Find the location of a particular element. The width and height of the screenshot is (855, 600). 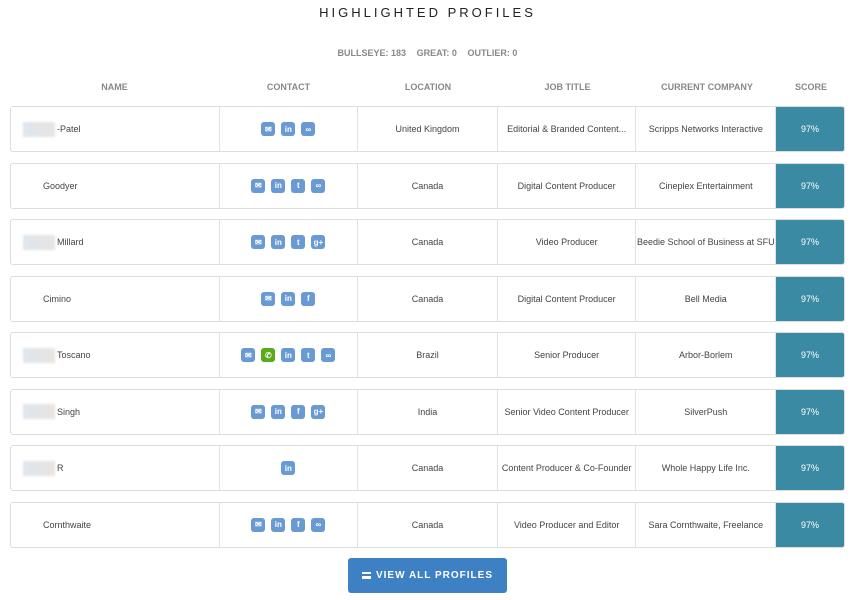

location-cell: India is located at coordinates (428, 411).